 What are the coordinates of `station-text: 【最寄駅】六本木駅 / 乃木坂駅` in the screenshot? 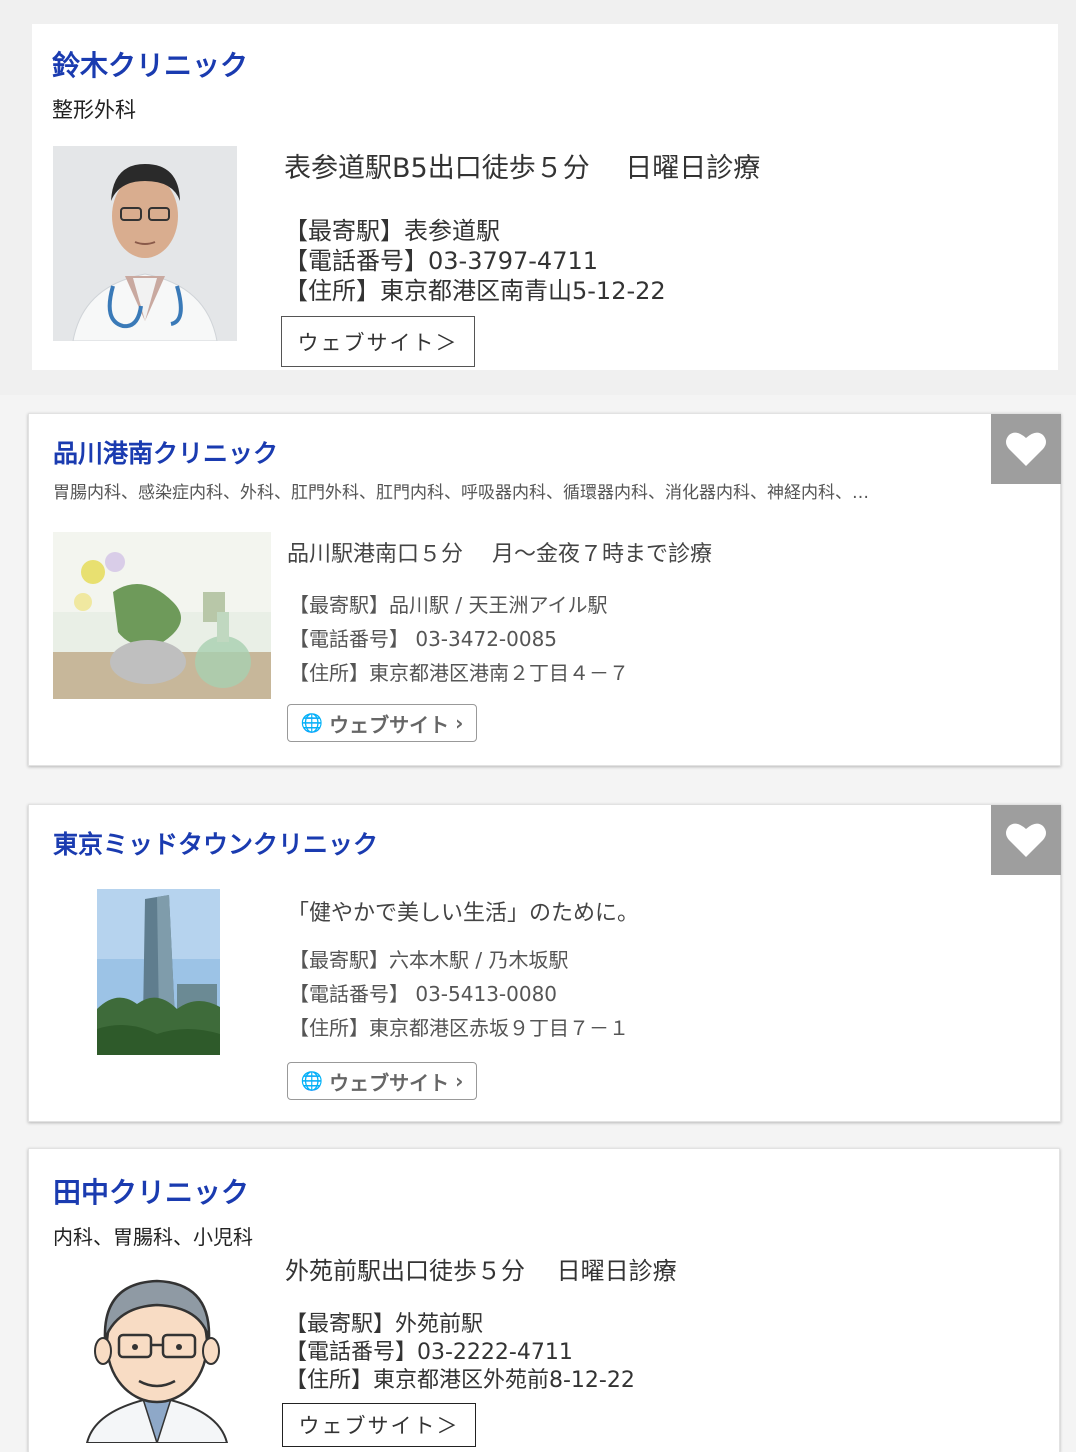 It's located at (429, 960).